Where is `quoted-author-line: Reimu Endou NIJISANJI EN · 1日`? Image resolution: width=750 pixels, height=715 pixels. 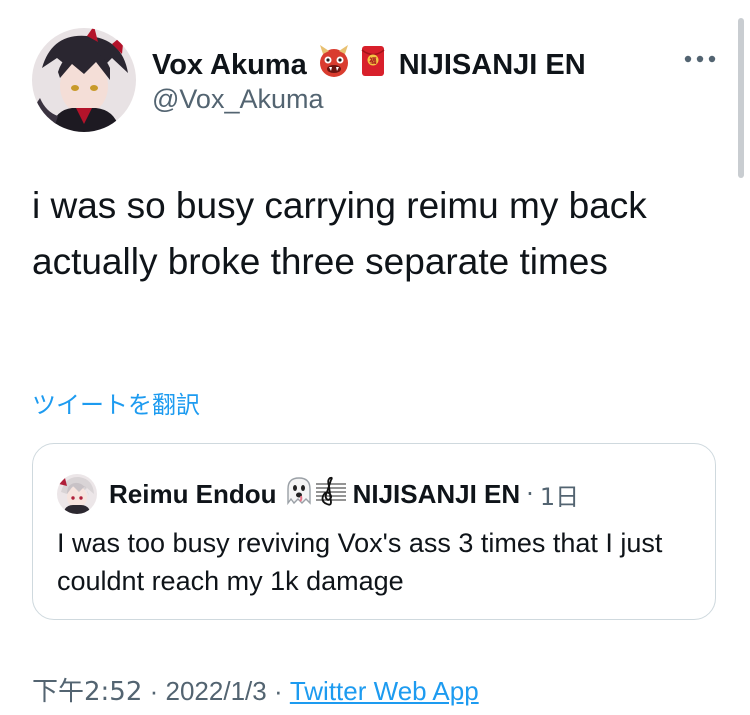 quoted-author-line: Reimu Endou NIJISANJI EN · 1日 is located at coordinates (344, 494).